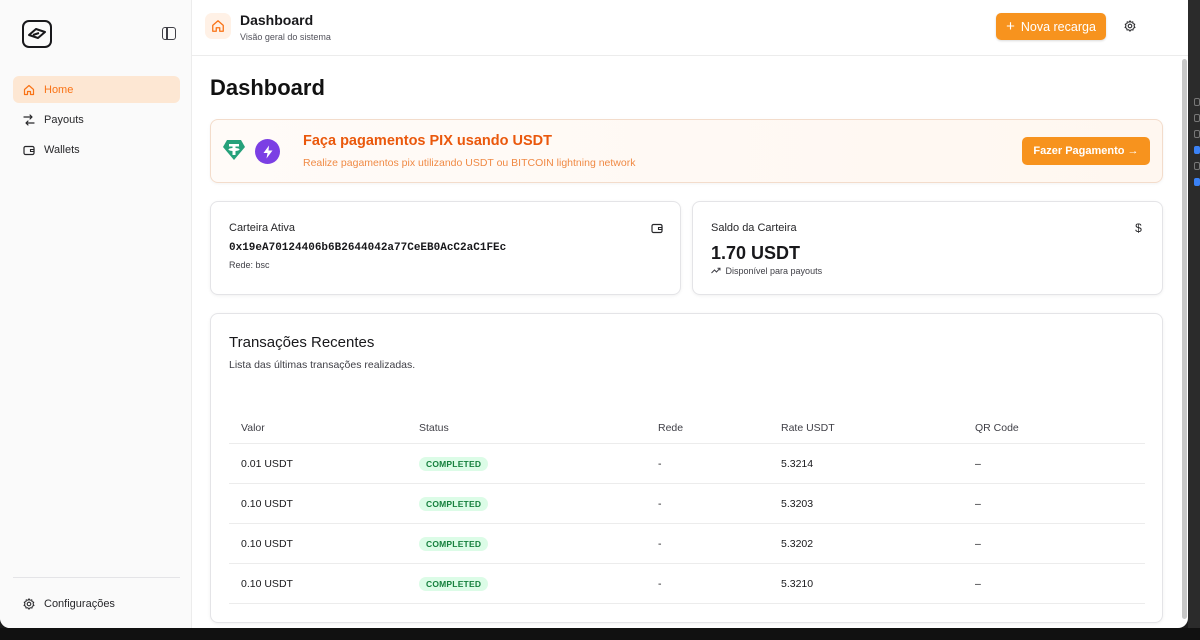 The image size is (1200, 640). What do you see at coordinates (277, 20) in the screenshot?
I see `header-title: Dashboard` at bounding box center [277, 20].